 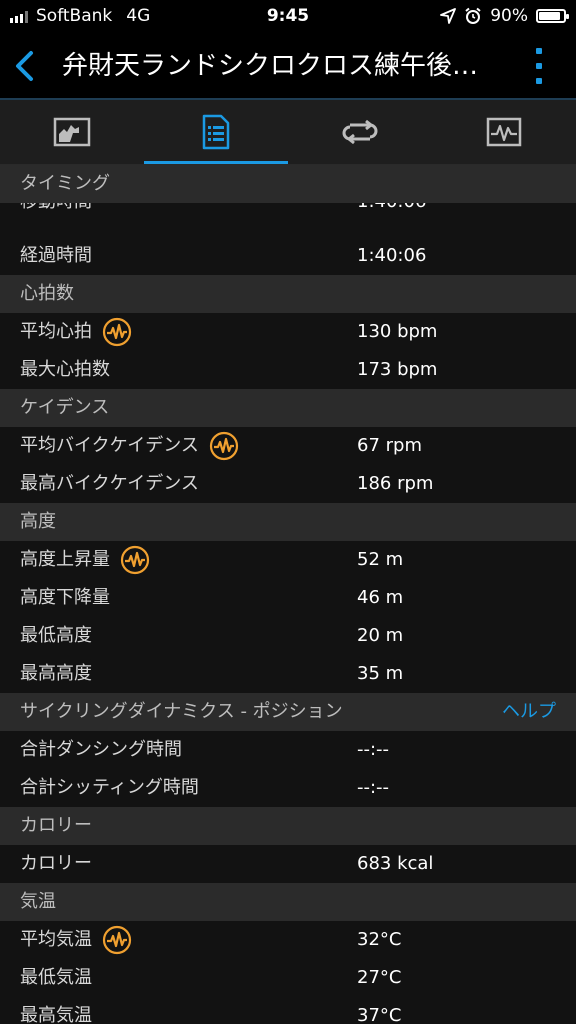 I want to click on section-header-elevation: 高度, so click(x=288, y=522).